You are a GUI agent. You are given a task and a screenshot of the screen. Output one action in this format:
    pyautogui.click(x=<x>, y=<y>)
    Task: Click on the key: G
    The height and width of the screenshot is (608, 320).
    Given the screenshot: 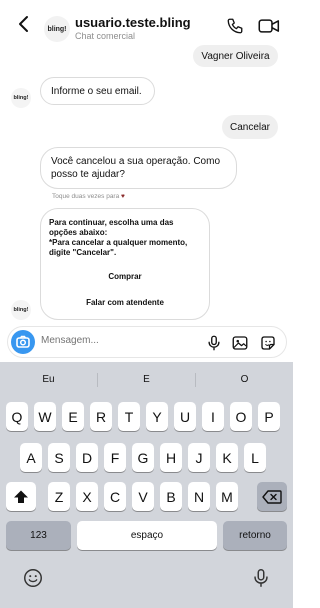 What is the action you would take?
    pyautogui.click(x=143, y=457)
    